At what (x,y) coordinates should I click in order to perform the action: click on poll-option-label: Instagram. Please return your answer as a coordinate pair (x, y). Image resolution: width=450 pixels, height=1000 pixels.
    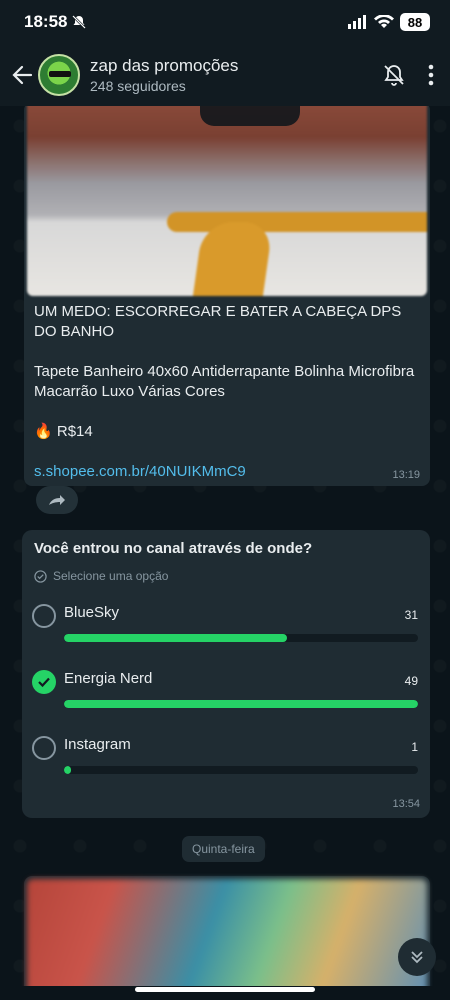
    Looking at the image, I should click on (97, 744).